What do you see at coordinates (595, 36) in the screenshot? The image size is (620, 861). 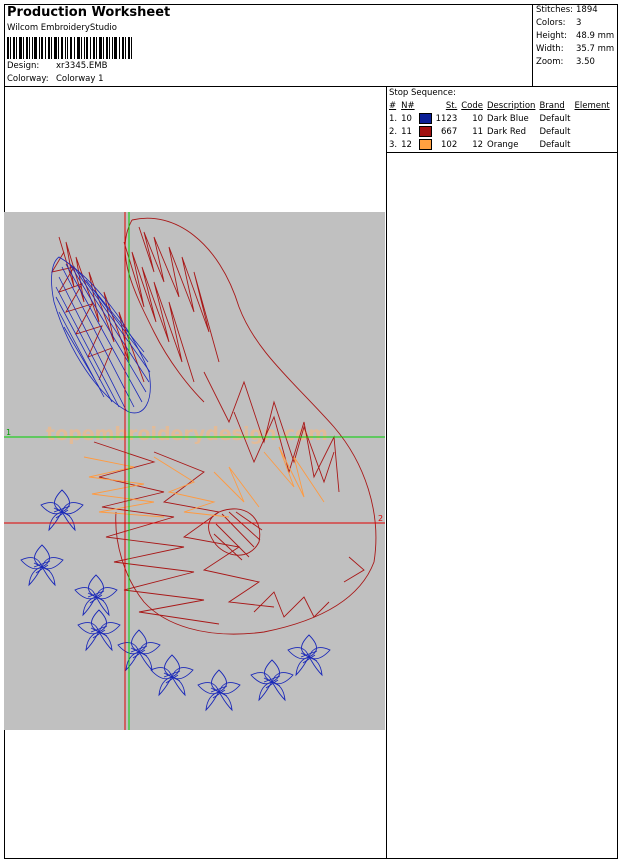 I see `stat-value: 48.9 mm` at bounding box center [595, 36].